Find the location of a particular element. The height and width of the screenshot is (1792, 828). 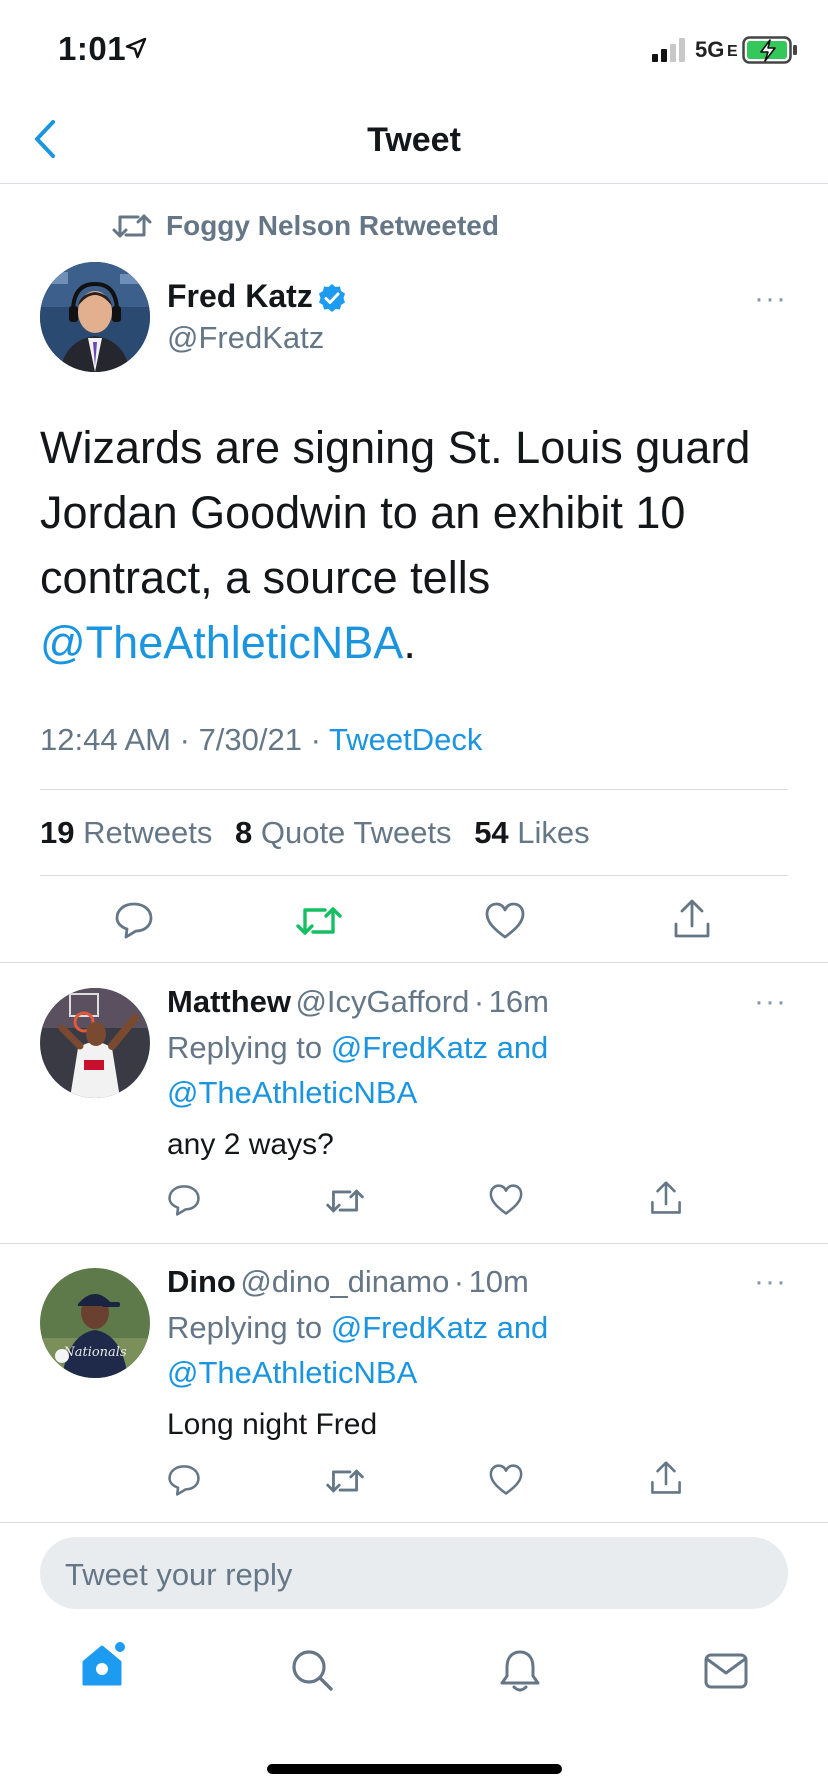

reply-author-name: Dino is located at coordinates (201, 1281).